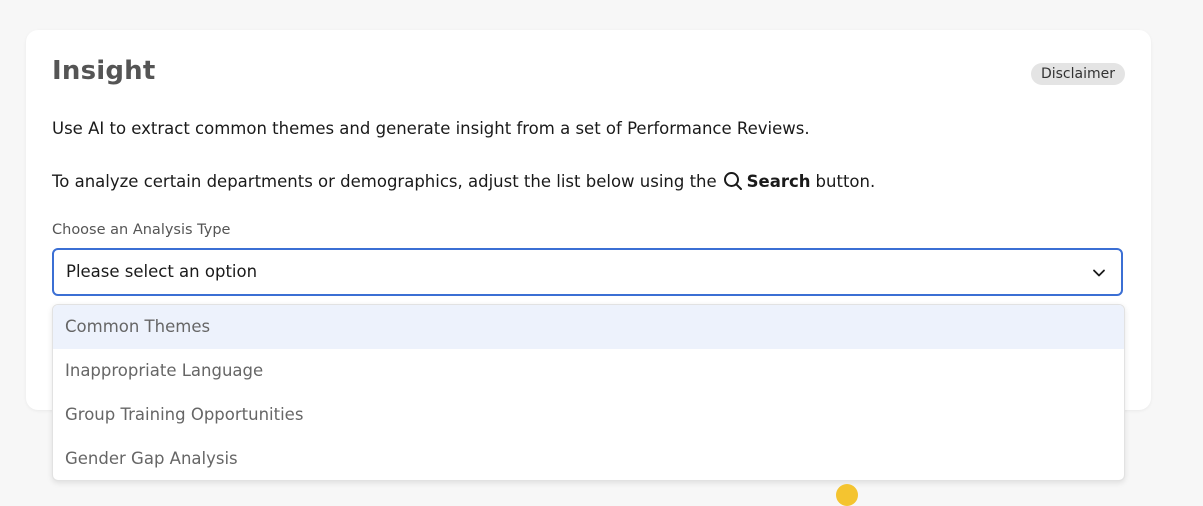 The height and width of the screenshot is (506, 1203). What do you see at coordinates (845, 181) in the screenshot?
I see `instructions-suffix: button.` at bounding box center [845, 181].